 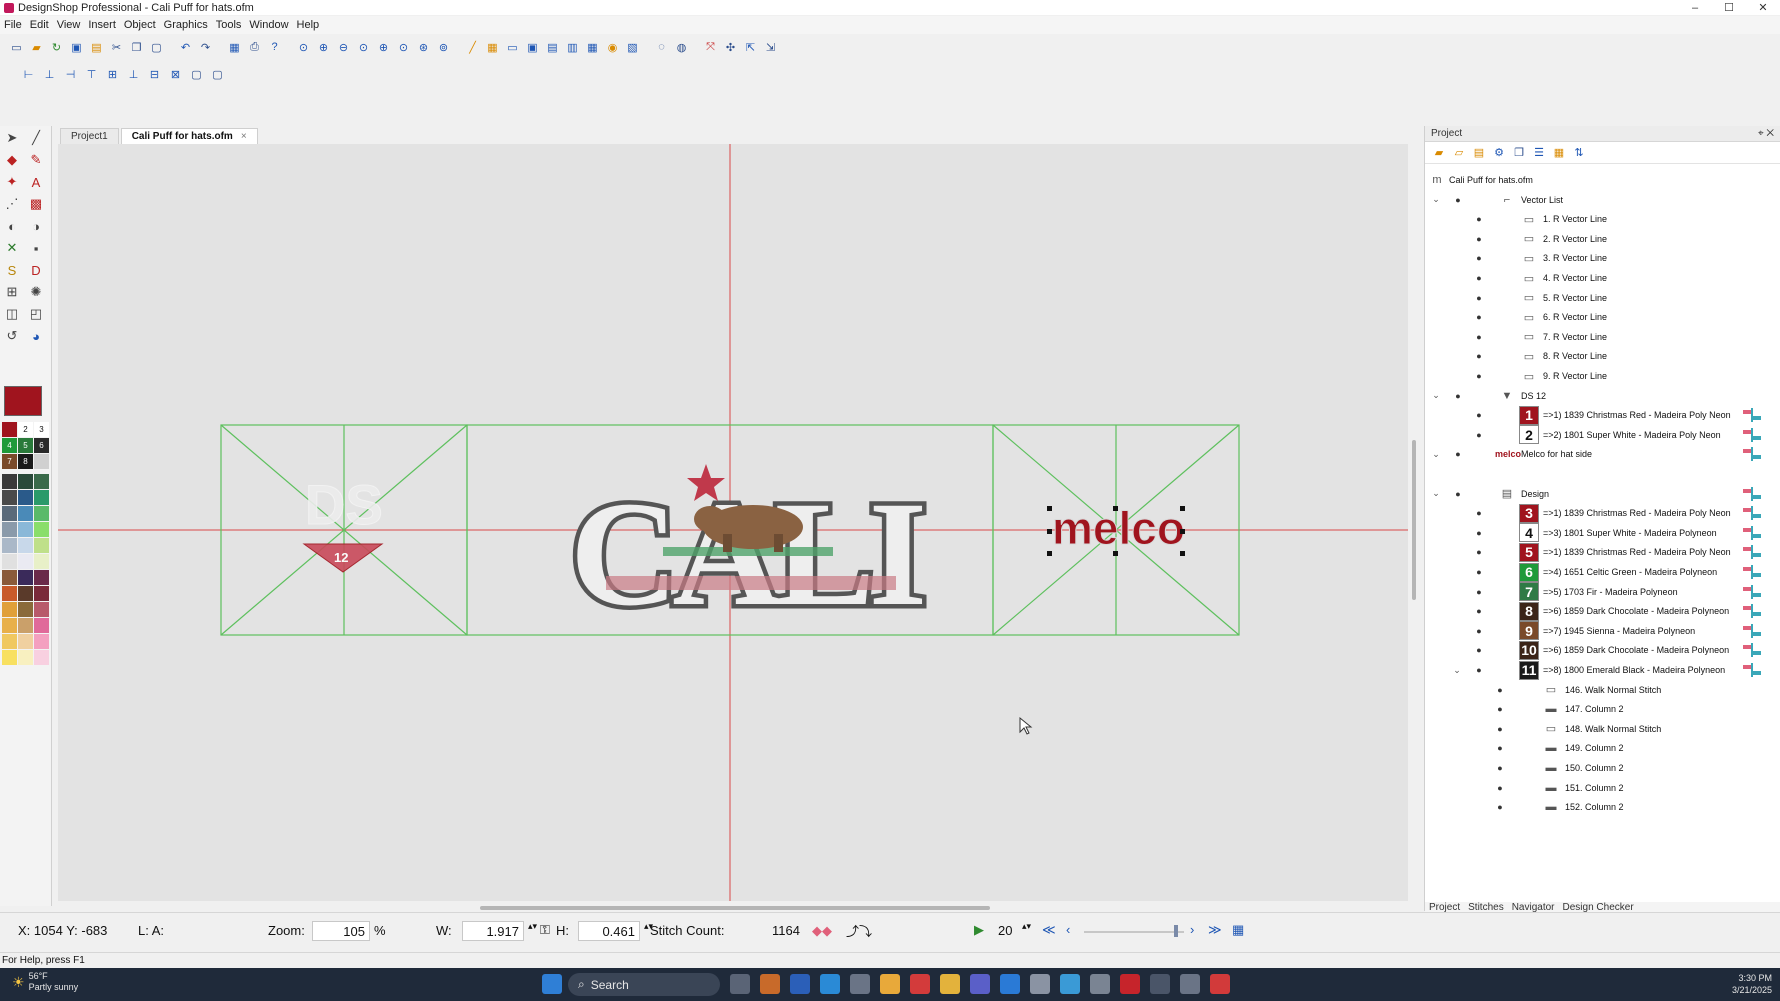 I want to click on weather-widget: ☀ 56°F Partly sunny, so click(x=45, y=982).